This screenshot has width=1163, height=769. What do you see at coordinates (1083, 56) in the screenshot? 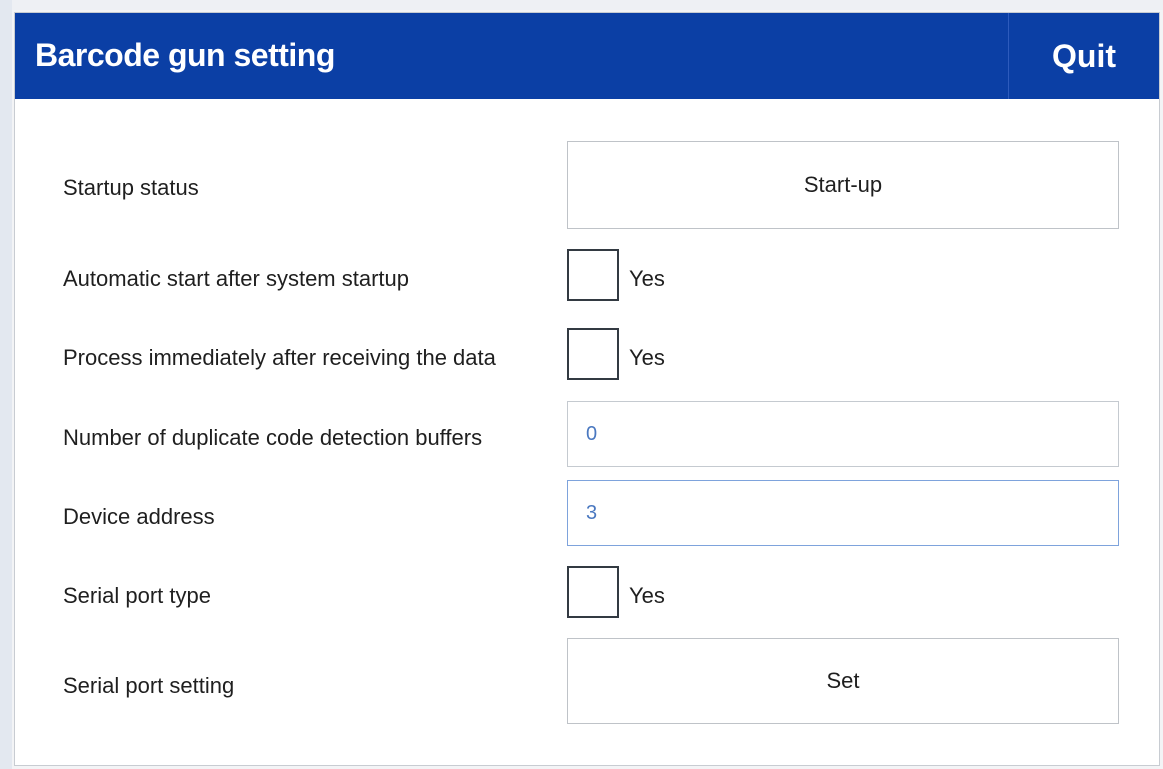
I see `quit-button: Quit` at bounding box center [1083, 56].